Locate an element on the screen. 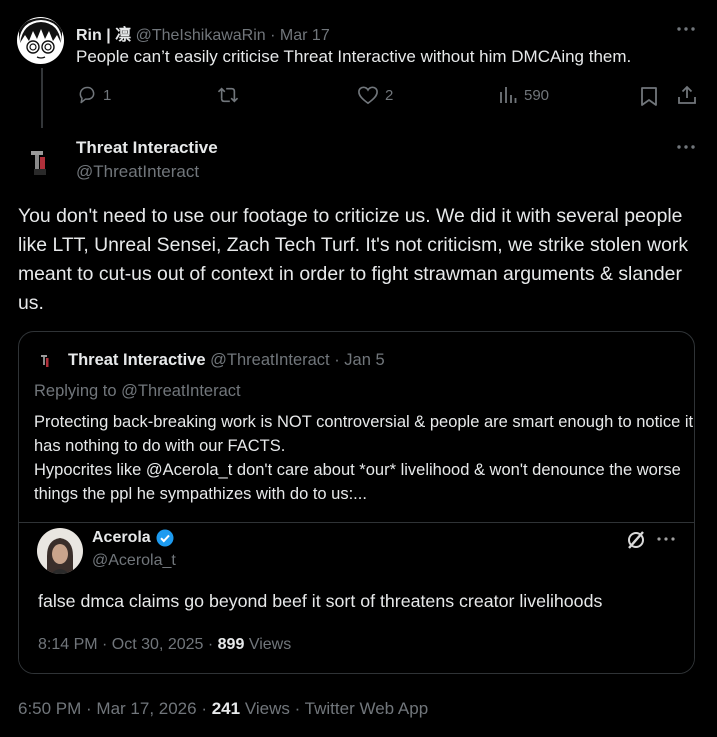 This screenshot has width=717, height=737. reply-header: Rin | 凛 @TheIshikawaRin · Mar 17 is located at coordinates (203, 33).